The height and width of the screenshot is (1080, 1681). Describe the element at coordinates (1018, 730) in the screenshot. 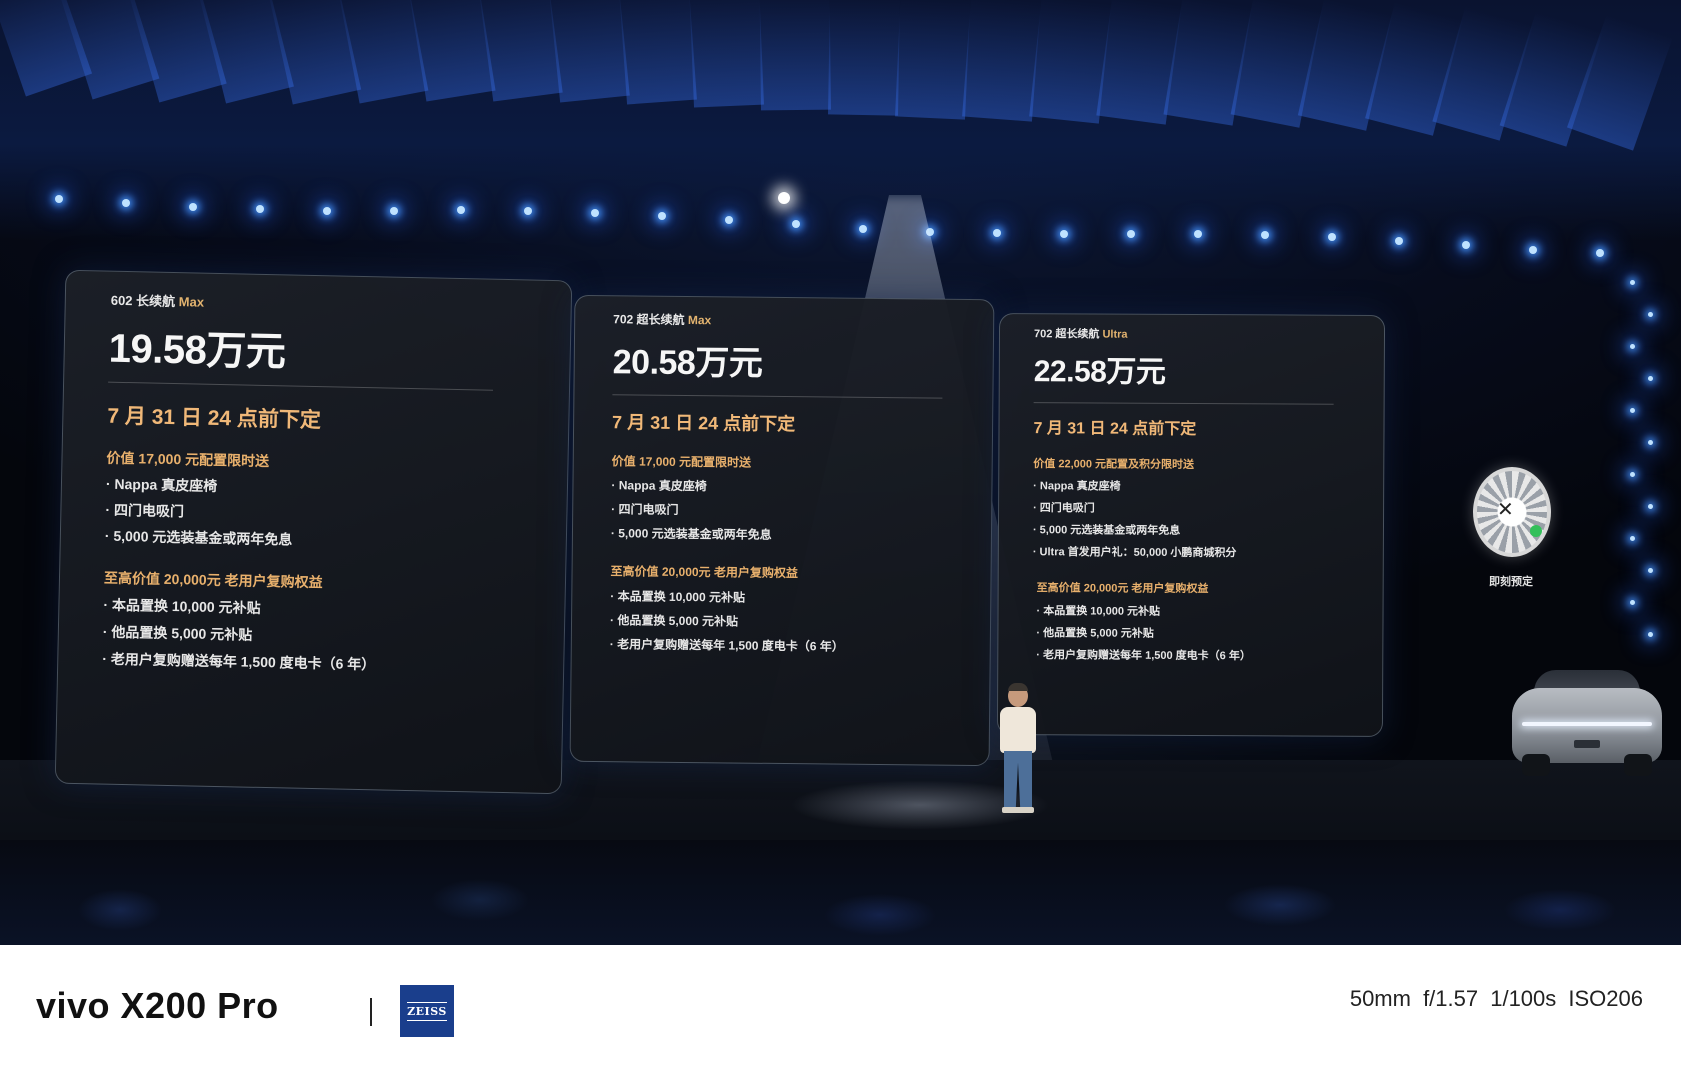

I see `presenter-shirt` at that location.